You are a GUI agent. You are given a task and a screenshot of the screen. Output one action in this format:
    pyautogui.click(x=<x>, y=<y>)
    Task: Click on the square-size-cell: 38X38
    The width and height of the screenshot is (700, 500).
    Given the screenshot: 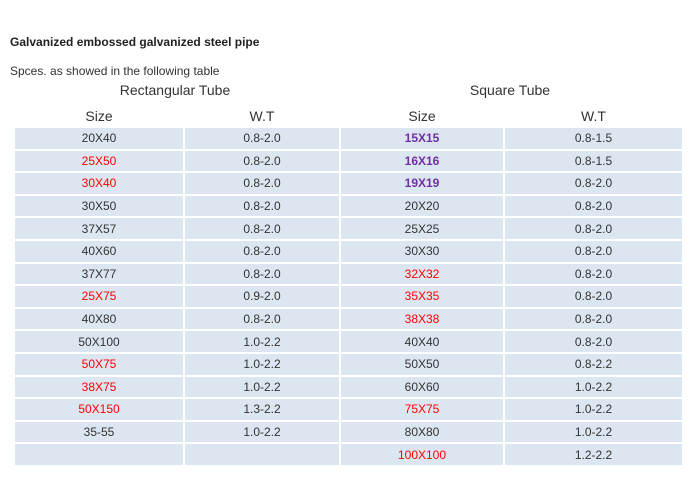 What is the action you would take?
    pyautogui.click(x=422, y=319)
    